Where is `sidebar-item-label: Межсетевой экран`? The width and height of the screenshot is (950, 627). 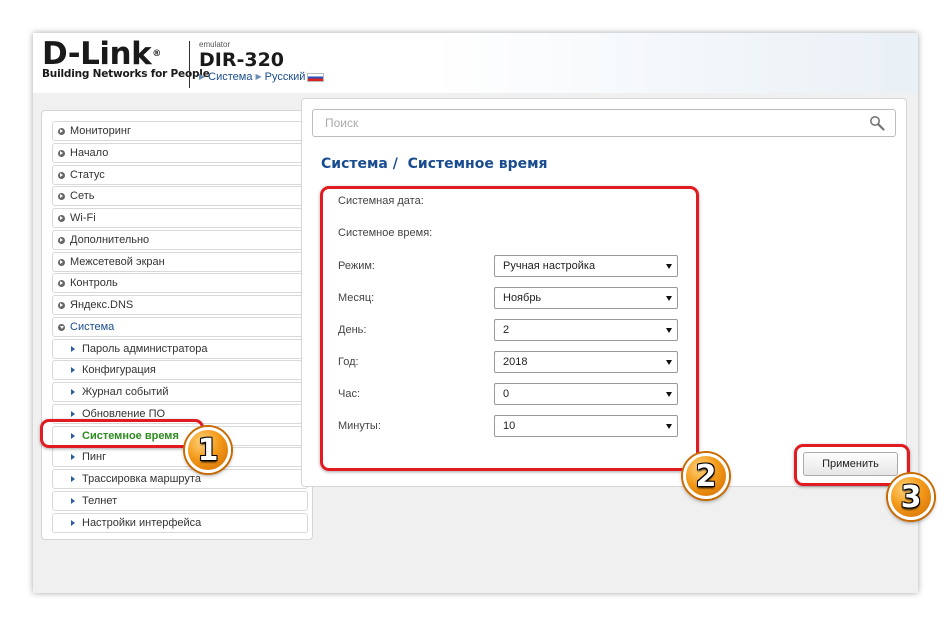
sidebar-item-label: Межсетевой экран is located at coordinates (117, 262).